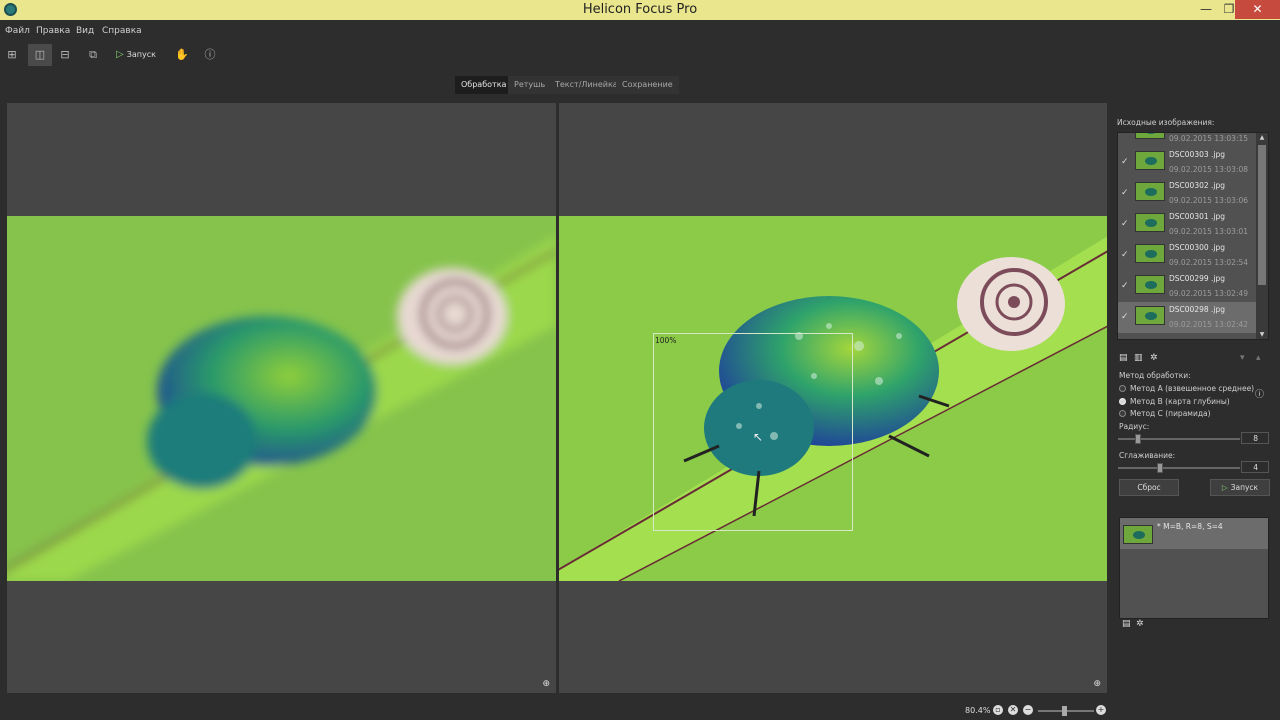  I want to click on save-file-icon: ▤, so click(1126, 624).